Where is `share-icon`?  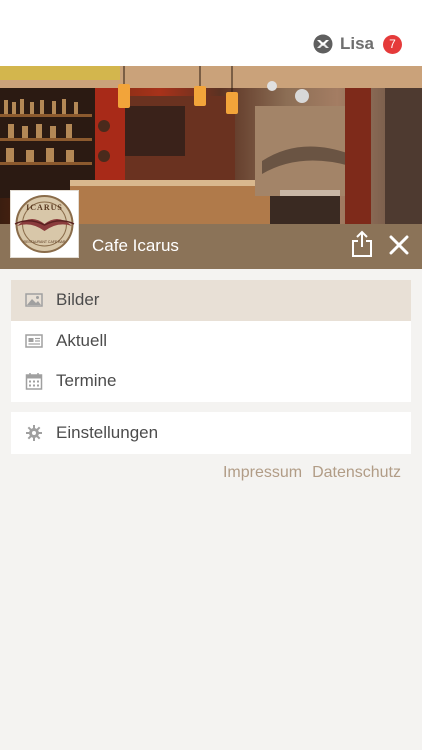
share-icon is located at coordinates (362, 244).